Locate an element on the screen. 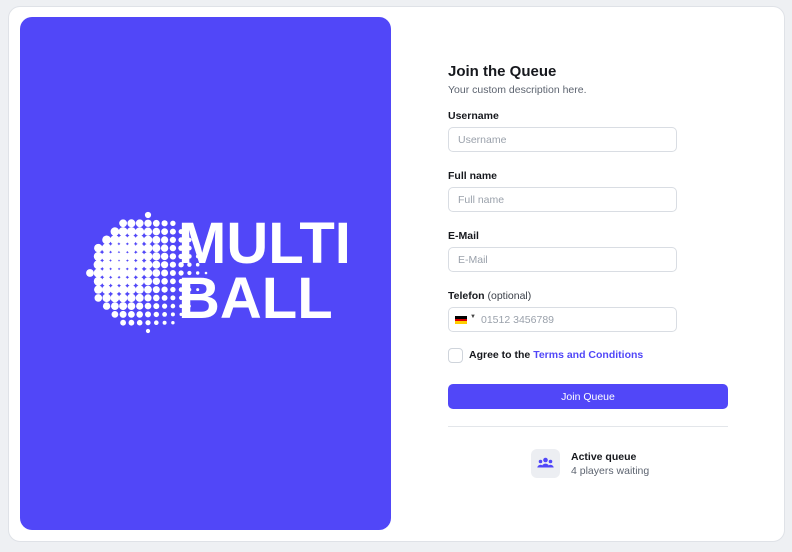  multiball-logo: MULTI BALL is located at coordinates (218, 272).